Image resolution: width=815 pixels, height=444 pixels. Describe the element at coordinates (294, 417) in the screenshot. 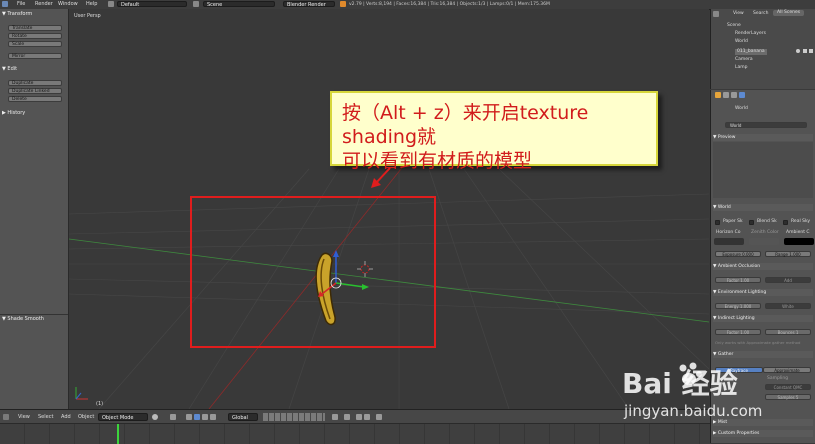

I see `layer-buttons` at that location.